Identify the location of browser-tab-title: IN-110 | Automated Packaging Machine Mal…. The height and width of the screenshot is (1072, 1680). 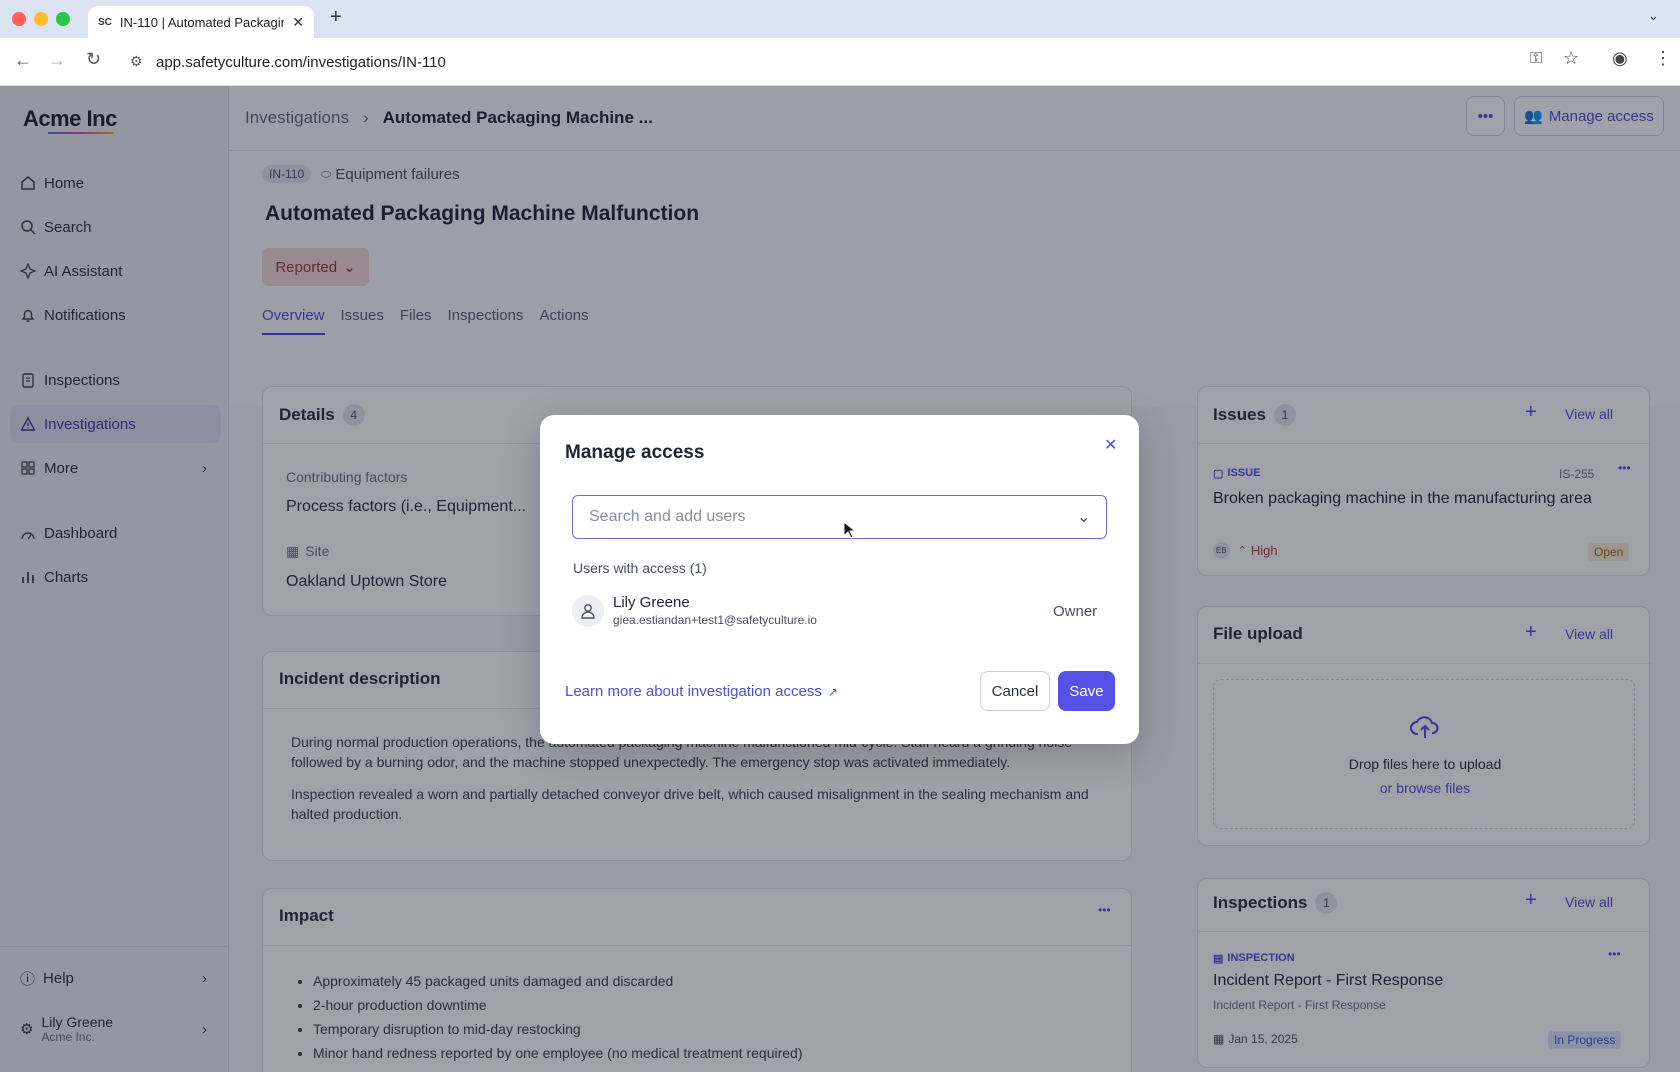
(202, 22).